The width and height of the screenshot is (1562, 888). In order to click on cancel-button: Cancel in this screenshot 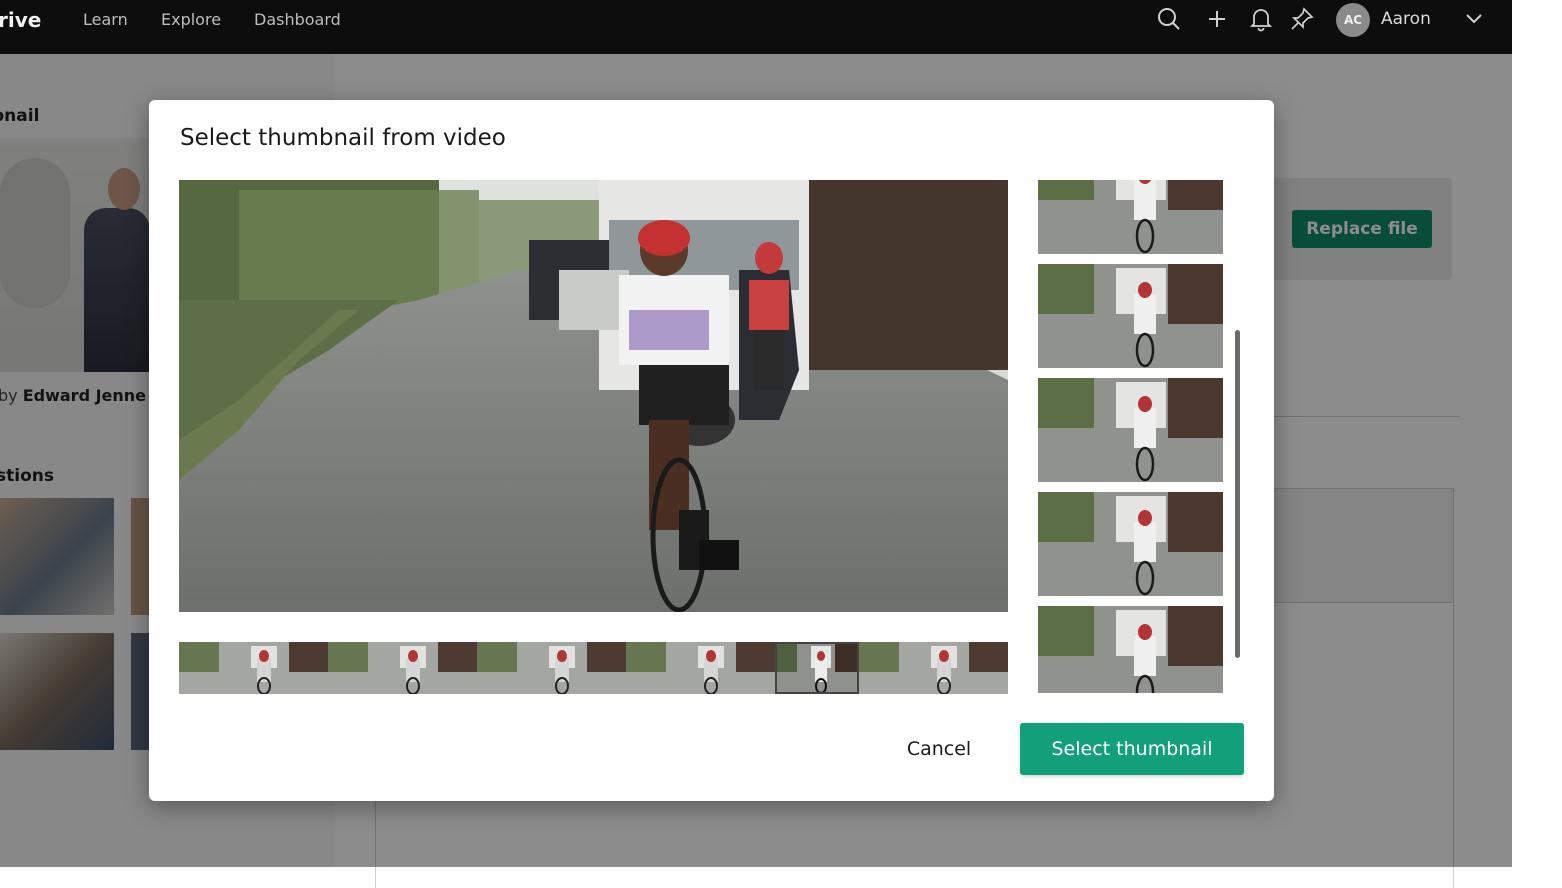, I will do `click(939, 749)`.